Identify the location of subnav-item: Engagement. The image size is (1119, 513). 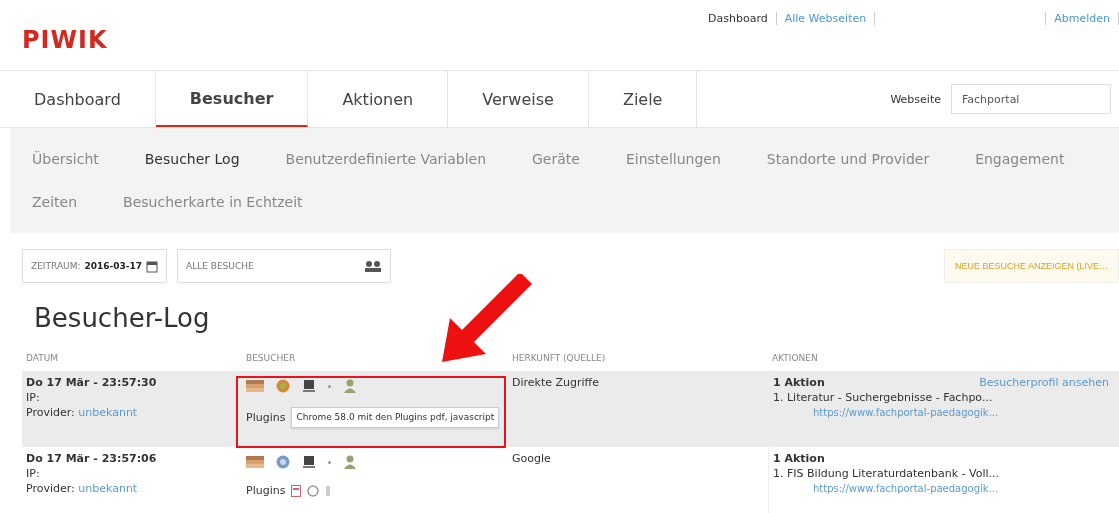
(1020, 159).